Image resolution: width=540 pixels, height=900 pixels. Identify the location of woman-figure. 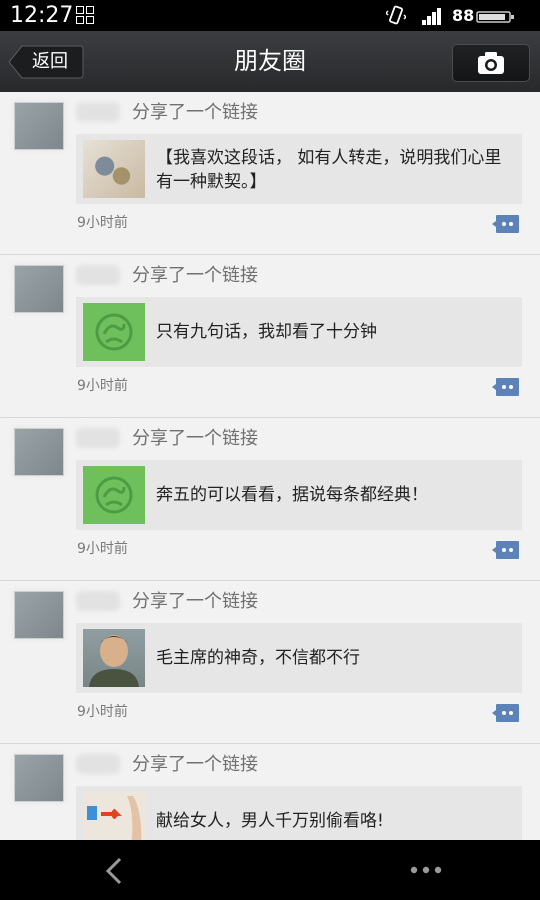
(114, 818).